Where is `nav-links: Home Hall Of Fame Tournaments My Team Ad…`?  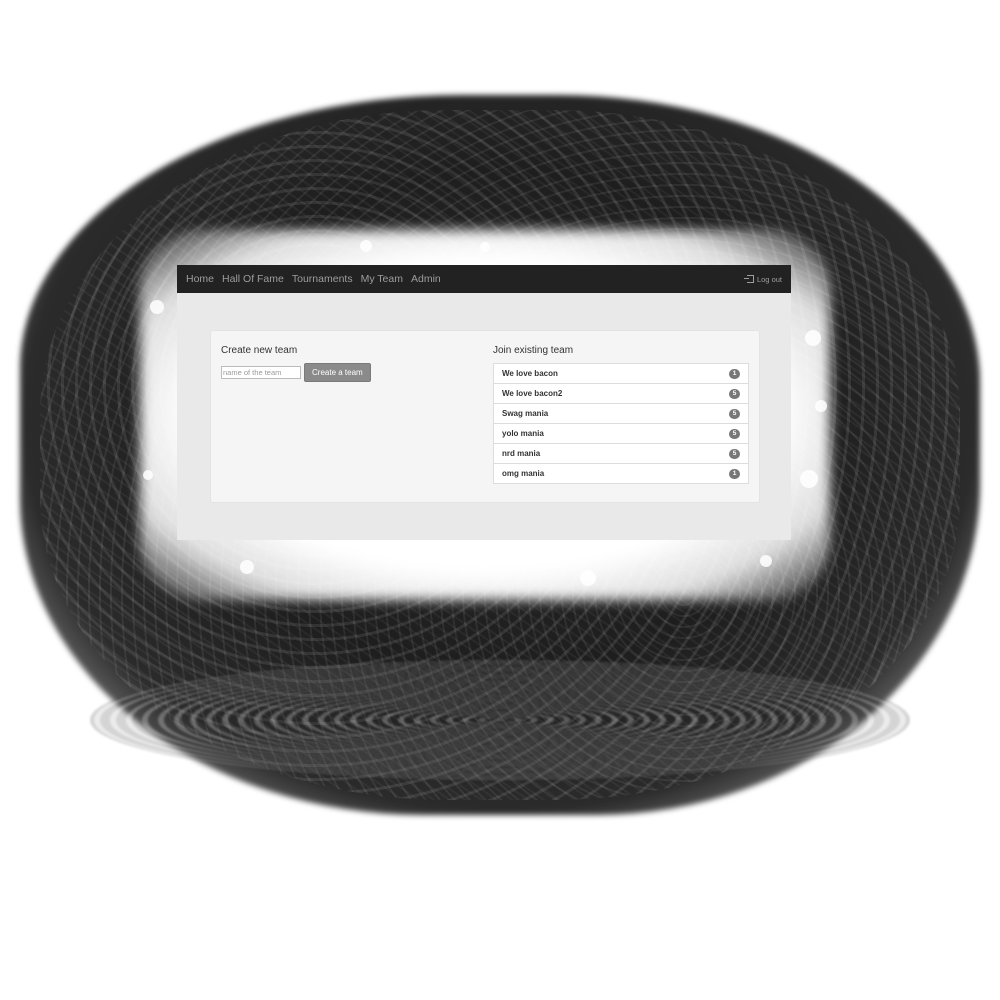 nav-links: Home Hall Of Fame Tournaments My Team Ad… is located at coordinates (313, 279).